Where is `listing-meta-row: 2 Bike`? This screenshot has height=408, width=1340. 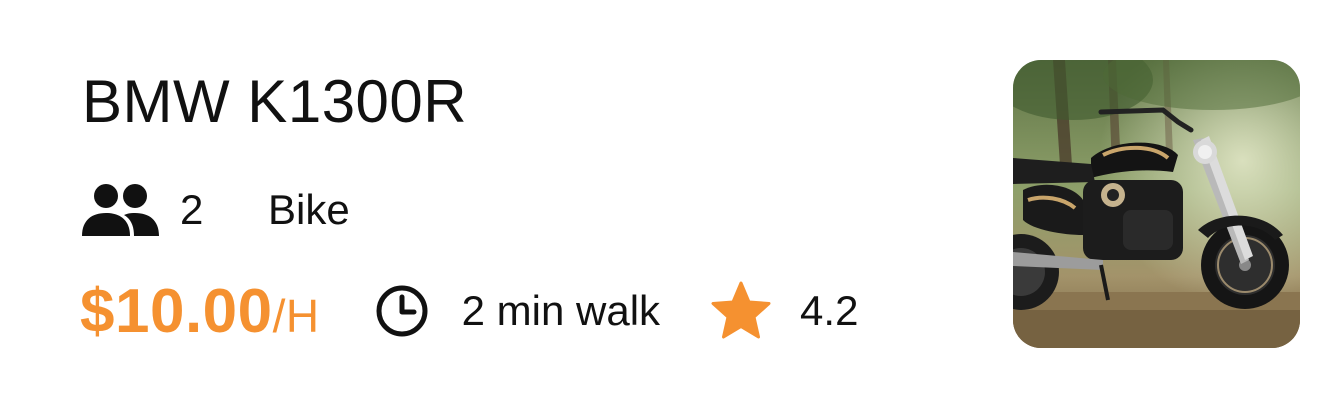 listing-meta-row: 2 Bike is located at coordinates (215, 210).